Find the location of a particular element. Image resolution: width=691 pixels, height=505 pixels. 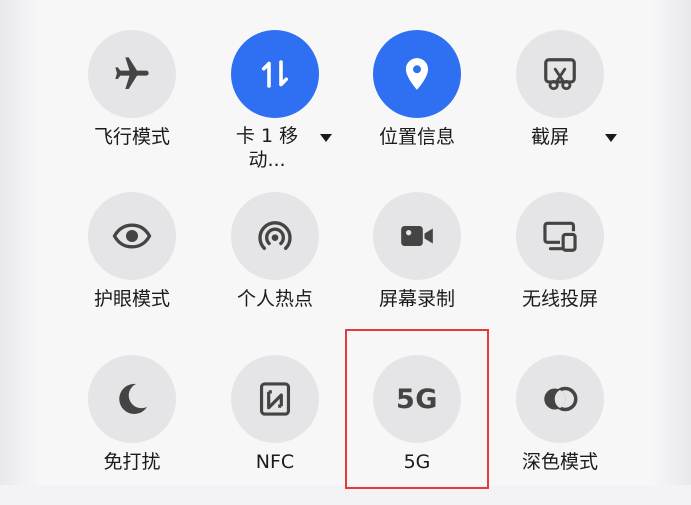

sim-dropdown-caret-icon is located at coordinates (326, 138).